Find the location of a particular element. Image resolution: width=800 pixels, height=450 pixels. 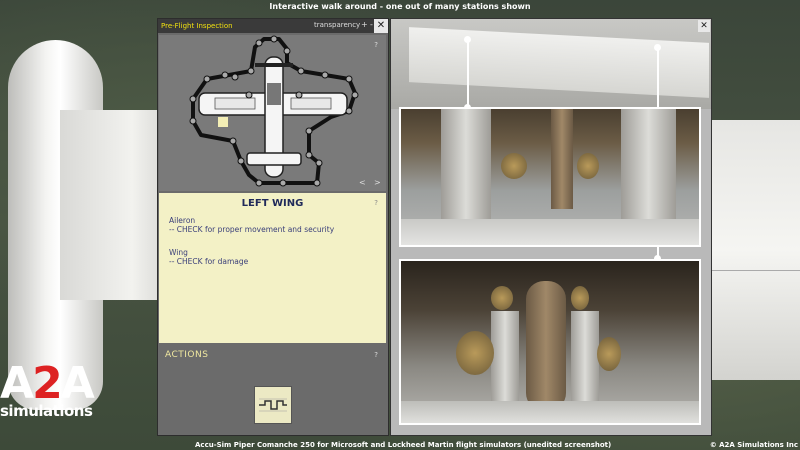

panel-close-button: ✕ is located at coordinates (381, 26).